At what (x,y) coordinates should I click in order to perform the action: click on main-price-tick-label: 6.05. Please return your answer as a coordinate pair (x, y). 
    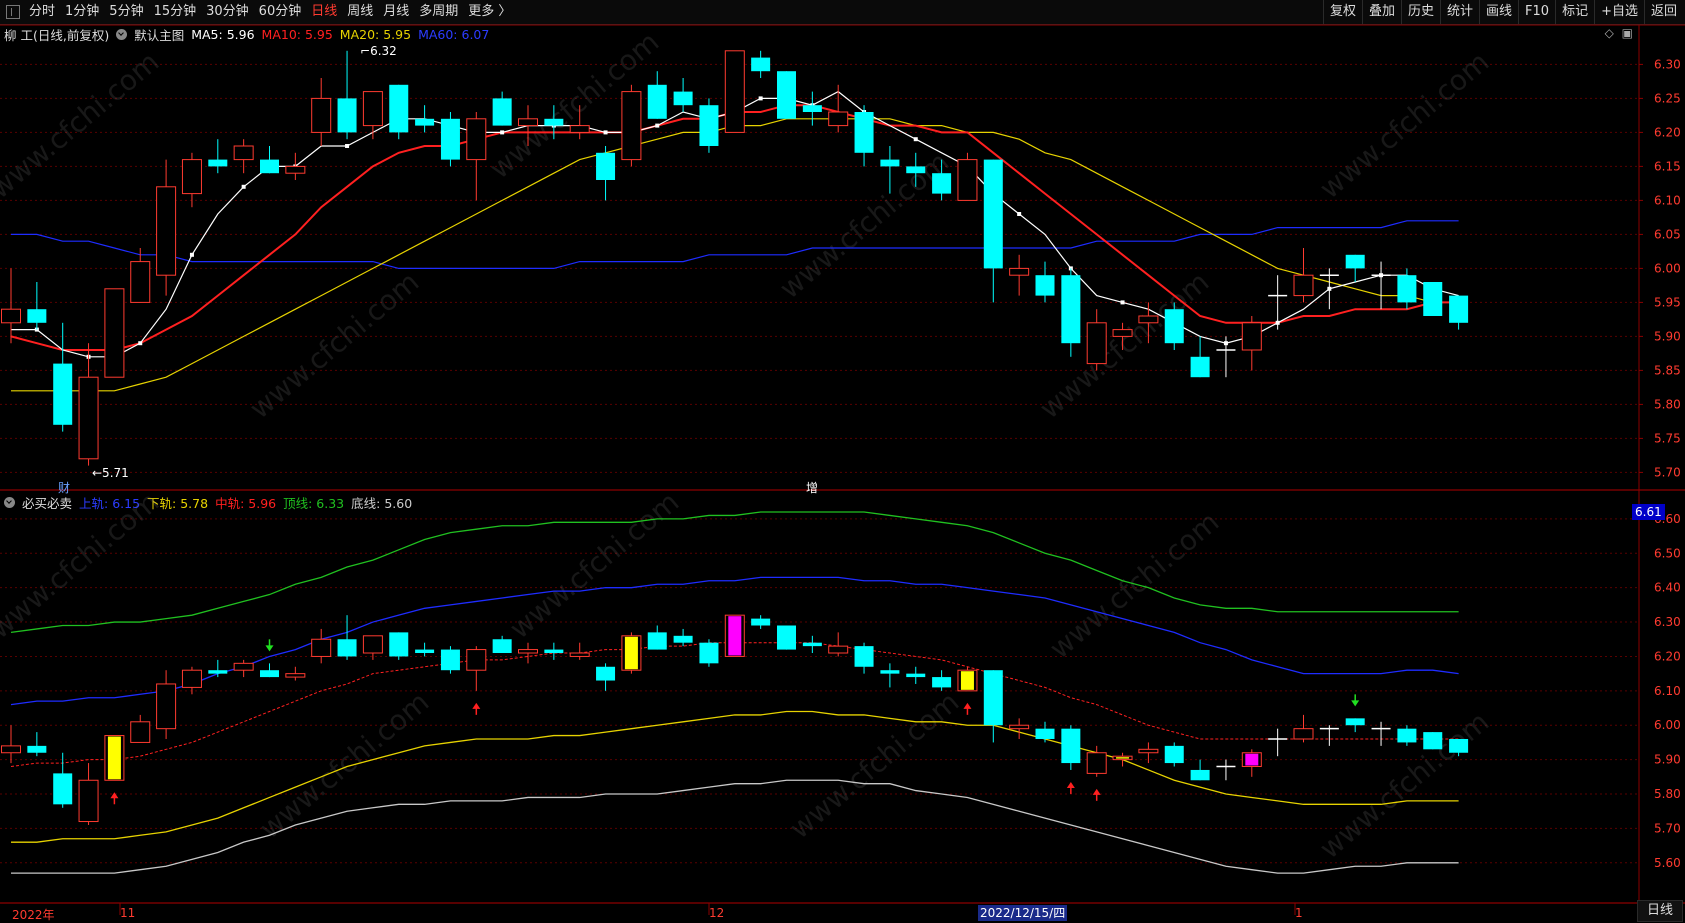
    Looking at the image, I should click on (1667, 234).